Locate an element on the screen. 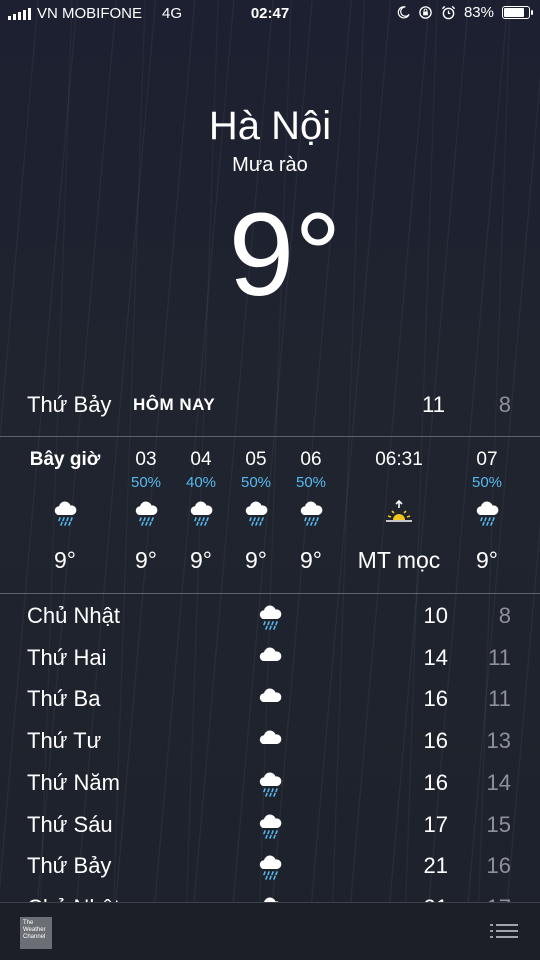 Image resolution: width=540 pixels, height=960 pixels. daily-row: Thứ Bảy 21 16 is located at coordinates (270, 867).